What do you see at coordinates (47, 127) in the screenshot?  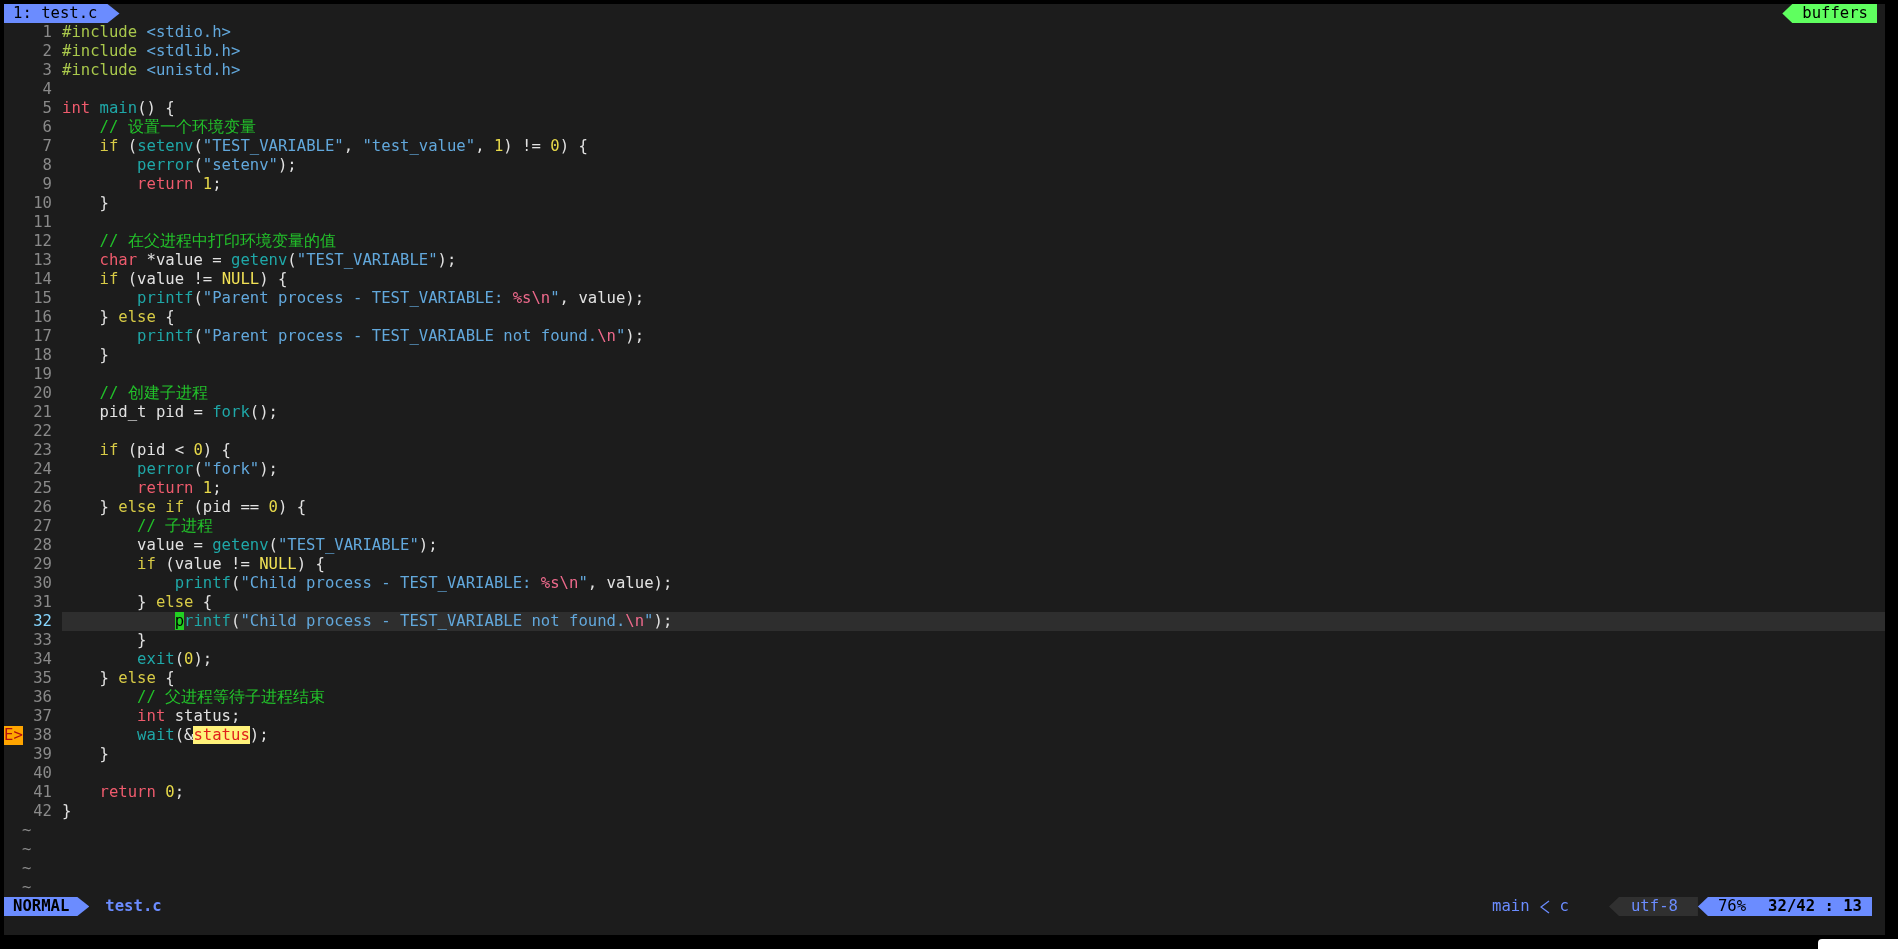 I see `line-number: 6` at bounding box center [47, 127].